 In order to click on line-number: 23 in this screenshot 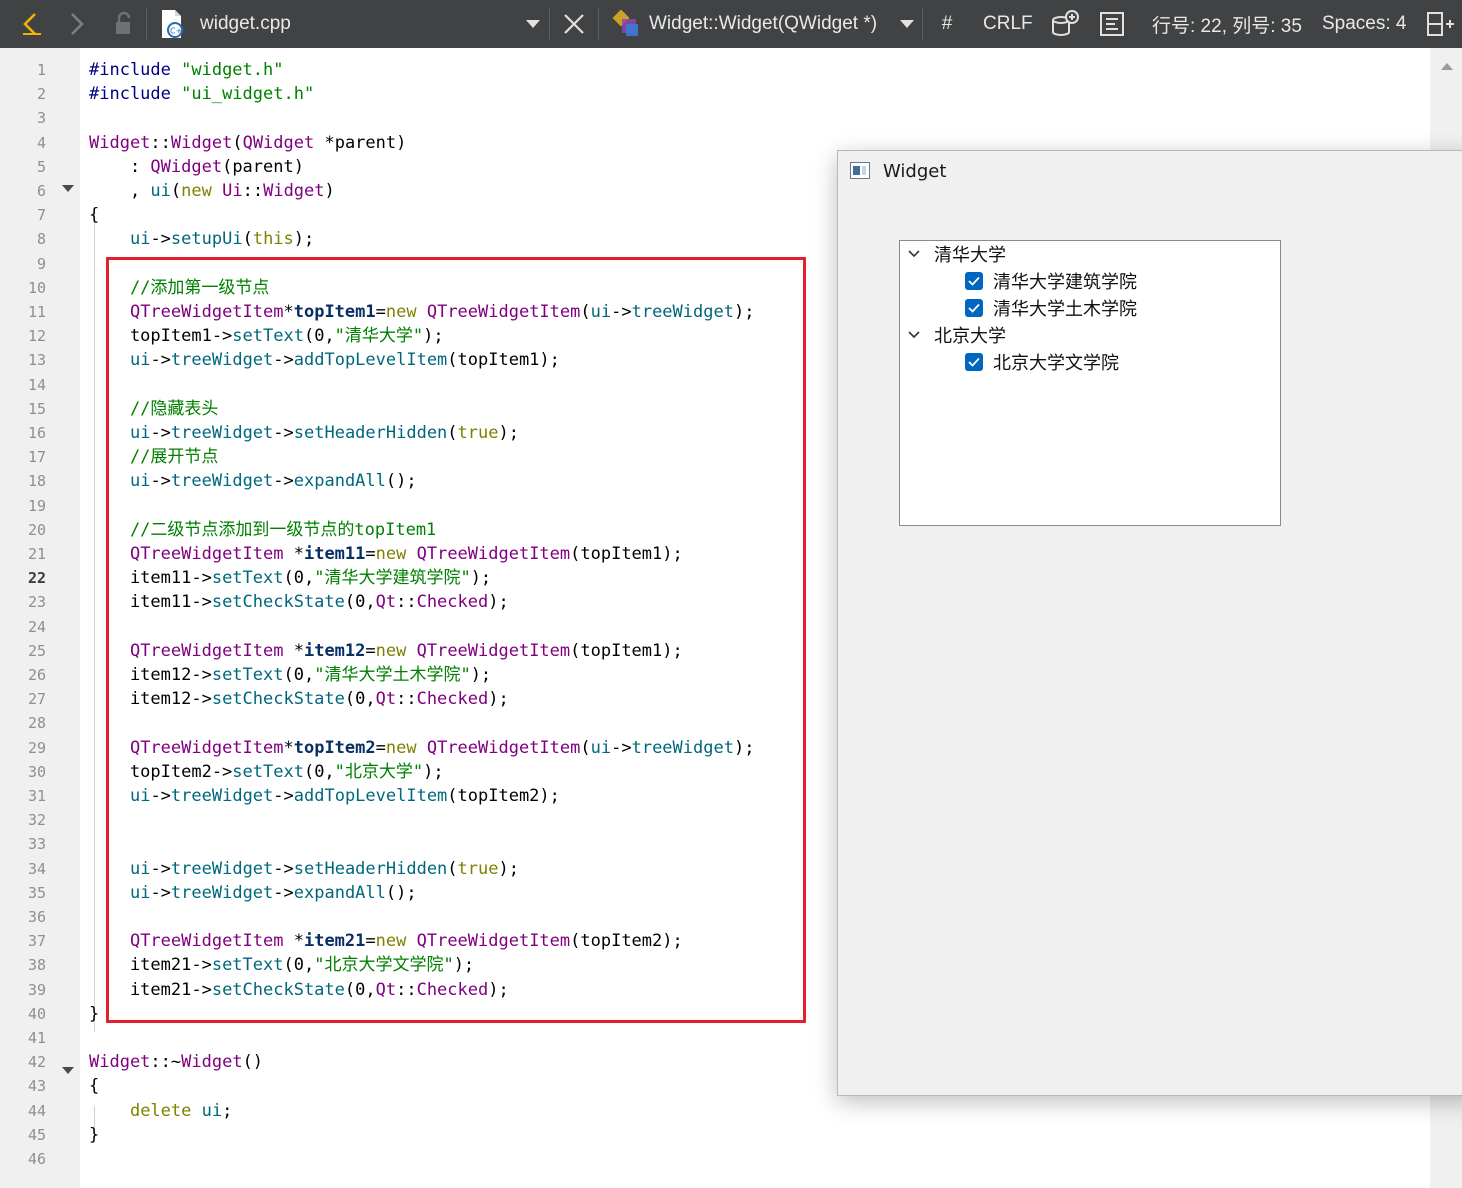, I will do `click(36, 602)`.